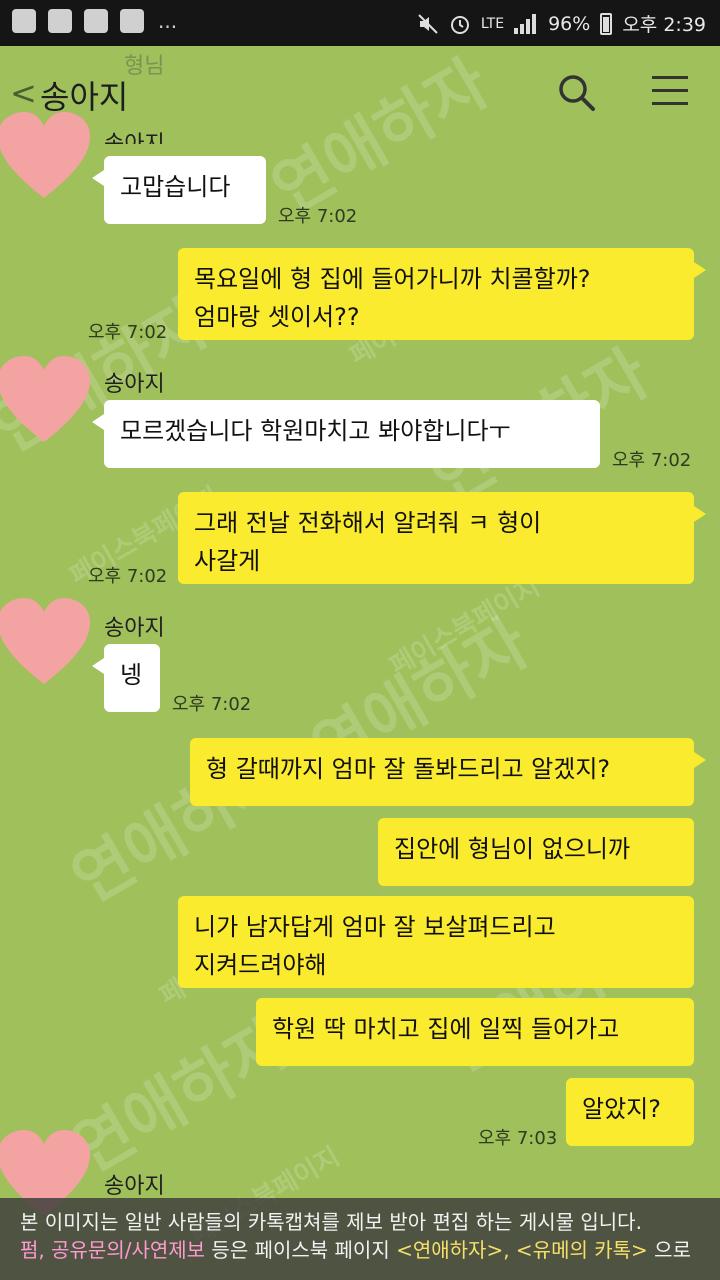 Image resolution: width=720 pixels, height=1280 pixels. What do you see at coordinates (301, 1250) in the screenshot?
I see `notice-text: 등은 페이스북 페이지` at bounding box center [301, 1250].